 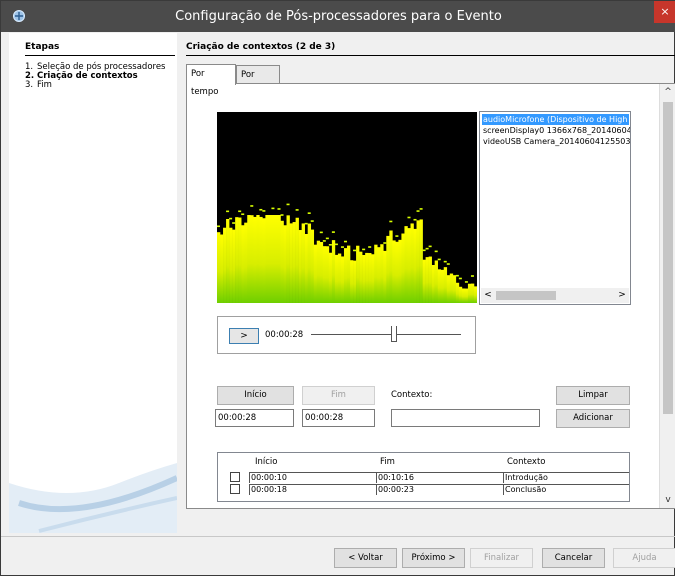 What do you see at coordinates (622, 295) in the screenshot?
I see `scroll-right-icon: >` at bounding box center [622, 295].